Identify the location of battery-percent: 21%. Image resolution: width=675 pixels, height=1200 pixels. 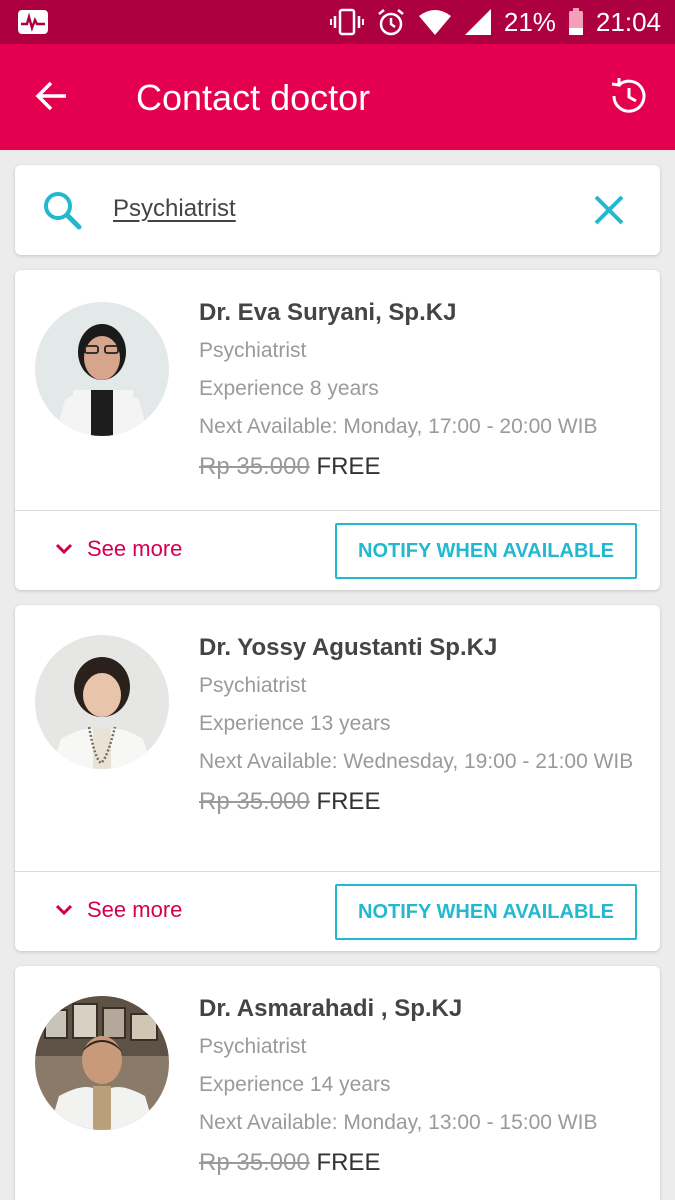
(529, 21).